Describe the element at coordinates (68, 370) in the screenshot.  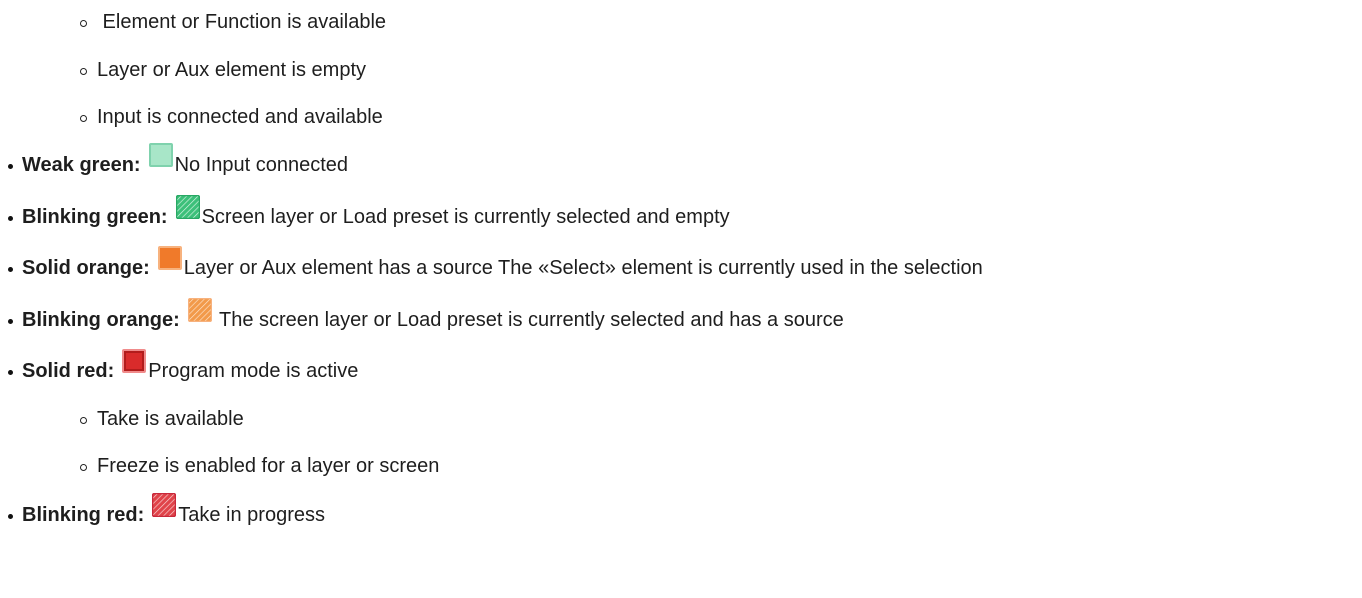
I see `status-label: Solid red:` at that location.